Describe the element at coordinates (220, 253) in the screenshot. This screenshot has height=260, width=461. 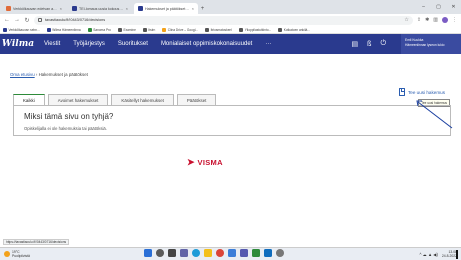
I see `chrome-icon` at that location.